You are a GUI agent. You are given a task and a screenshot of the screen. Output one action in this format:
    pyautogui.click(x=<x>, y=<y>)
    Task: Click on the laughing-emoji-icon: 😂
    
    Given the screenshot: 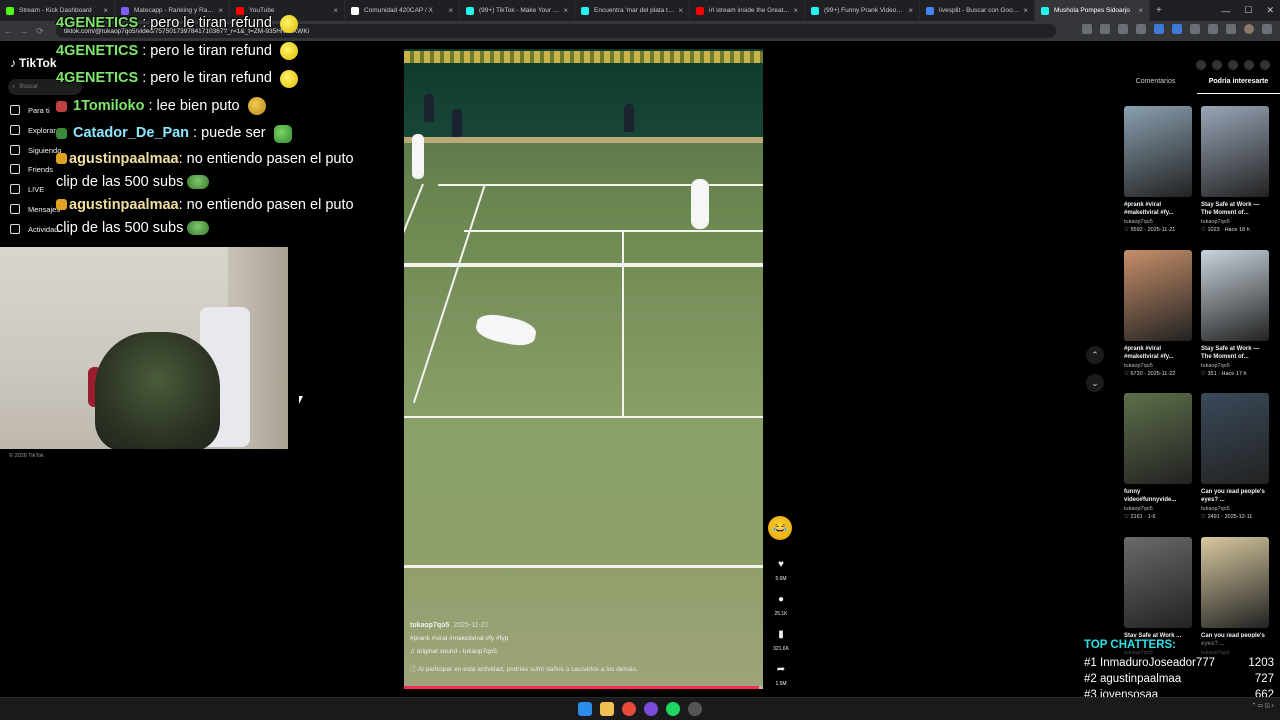 What is the action you would take?
    pyautogui.click(x=780, y=528)
    